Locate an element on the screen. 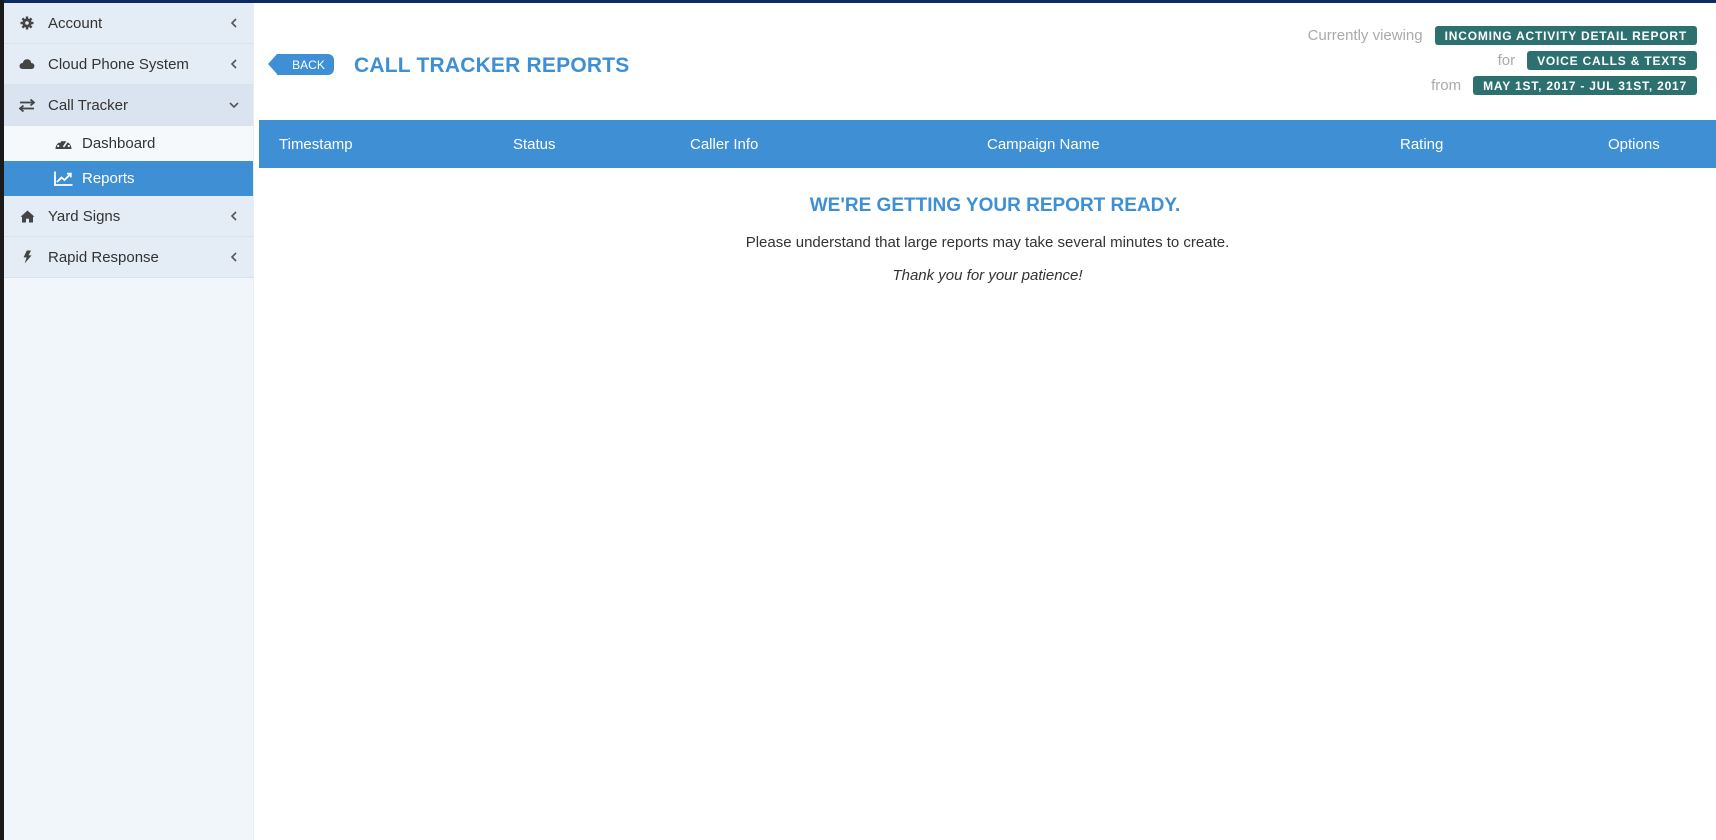  column-header-options: Options is located at coordinates (1634, 144).